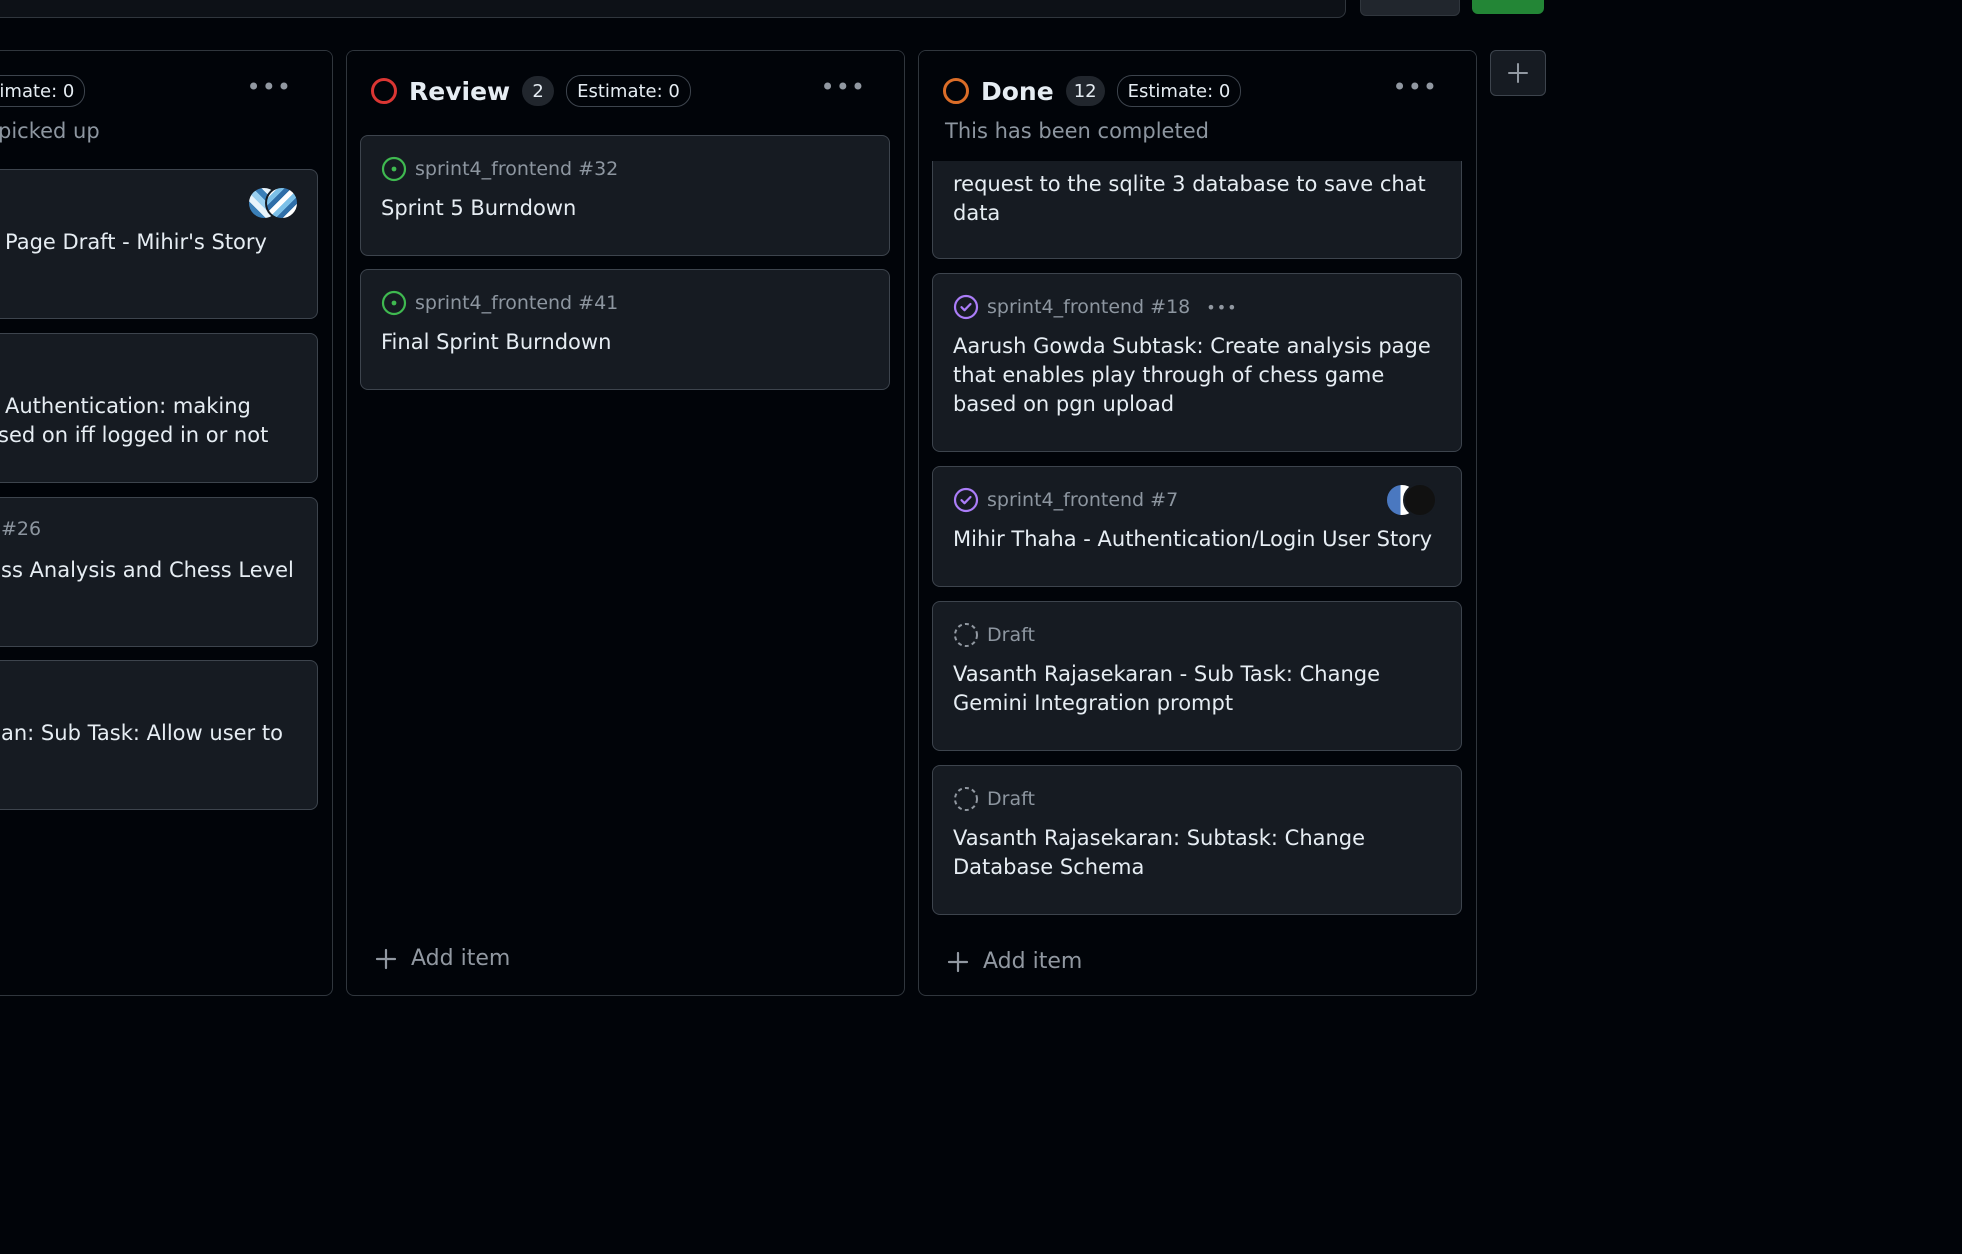 This screenshot has width=1962, height=1254. I want to click on card-title-line: Authentication: making, so click(152, 406).